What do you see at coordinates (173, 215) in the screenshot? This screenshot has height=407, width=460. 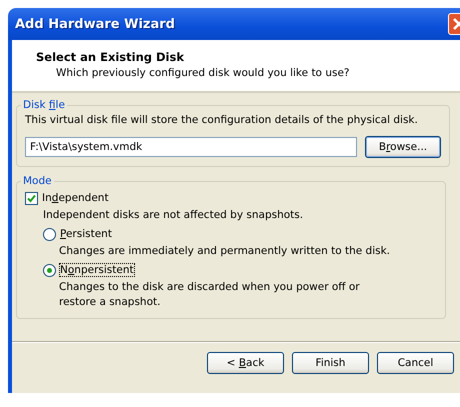 I see `description-text: Independent disks are not affected by snapshots.` at bounding box center [173, 215].